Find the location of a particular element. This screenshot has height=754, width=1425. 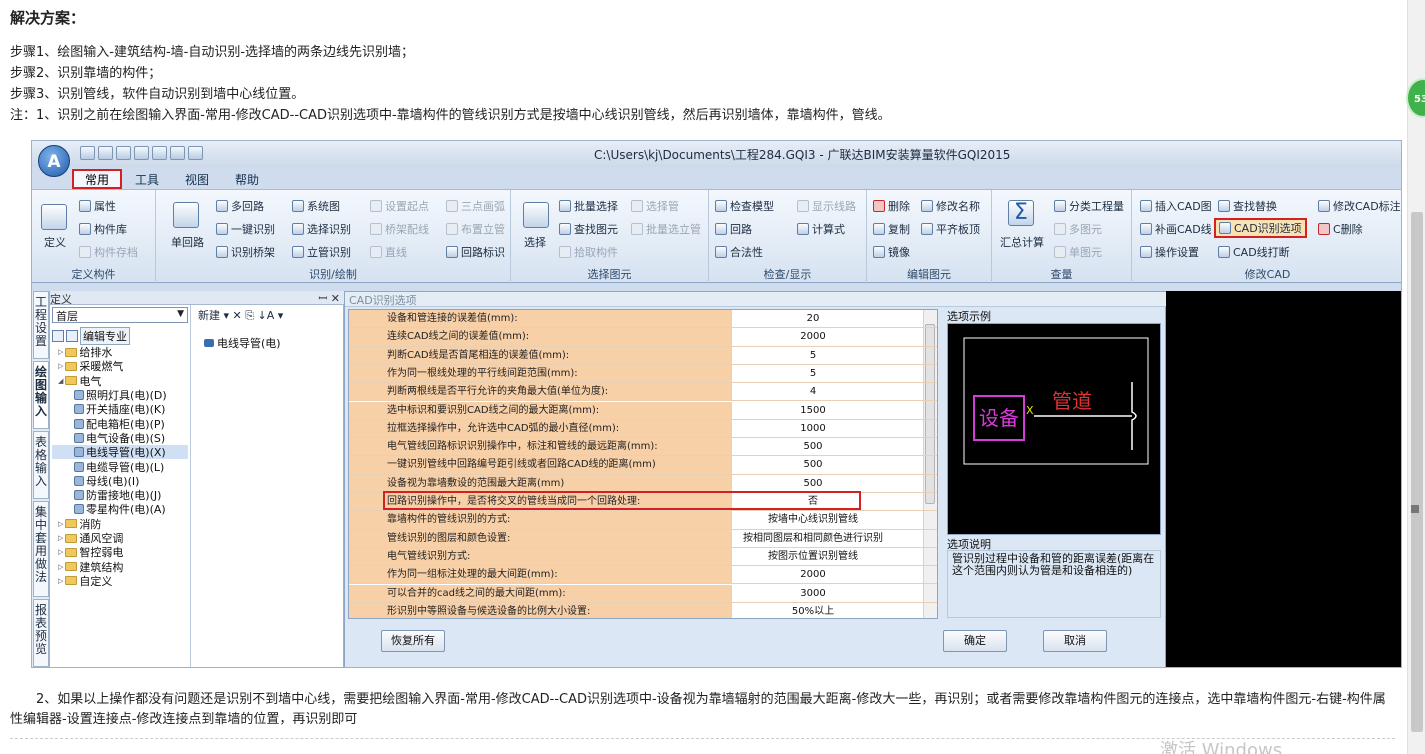

page-scroll-thumb is located at coordinates (1417, 472).